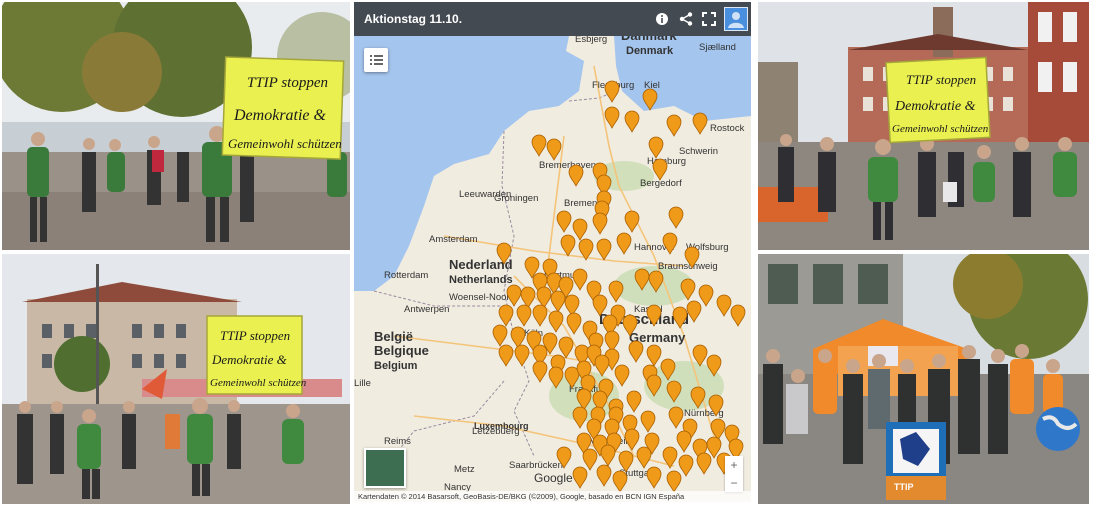 The height and width of the screenshot is (506, 1093). What do you see at coordinates (397, 441) in the screenshot?
I see `map-city-label-reims: Reims` at bounding box center [397, 441].